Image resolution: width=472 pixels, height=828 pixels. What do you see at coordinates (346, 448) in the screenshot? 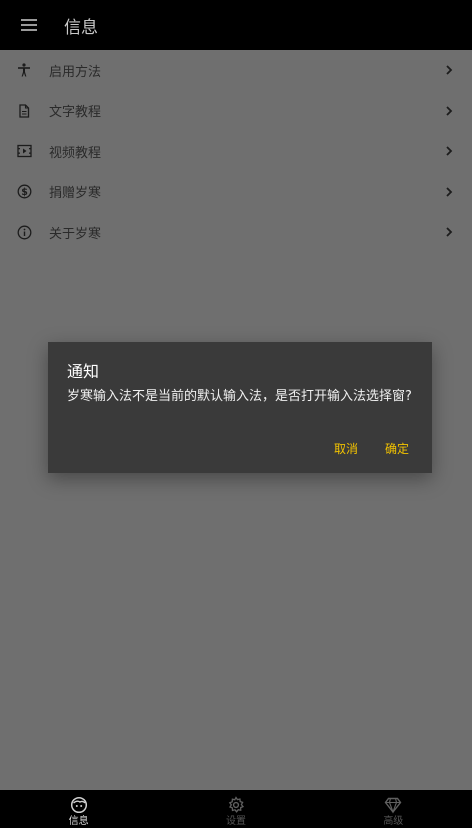
I see `cancel-button: 取消` at bounding box center [346, 448].